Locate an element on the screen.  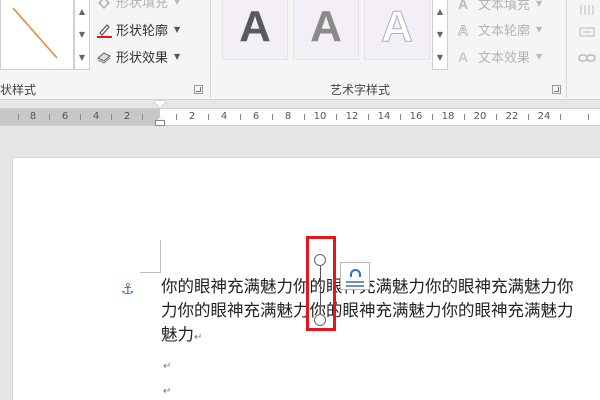
ruler-tick-label: 6 is located at coordinates (65, 116).